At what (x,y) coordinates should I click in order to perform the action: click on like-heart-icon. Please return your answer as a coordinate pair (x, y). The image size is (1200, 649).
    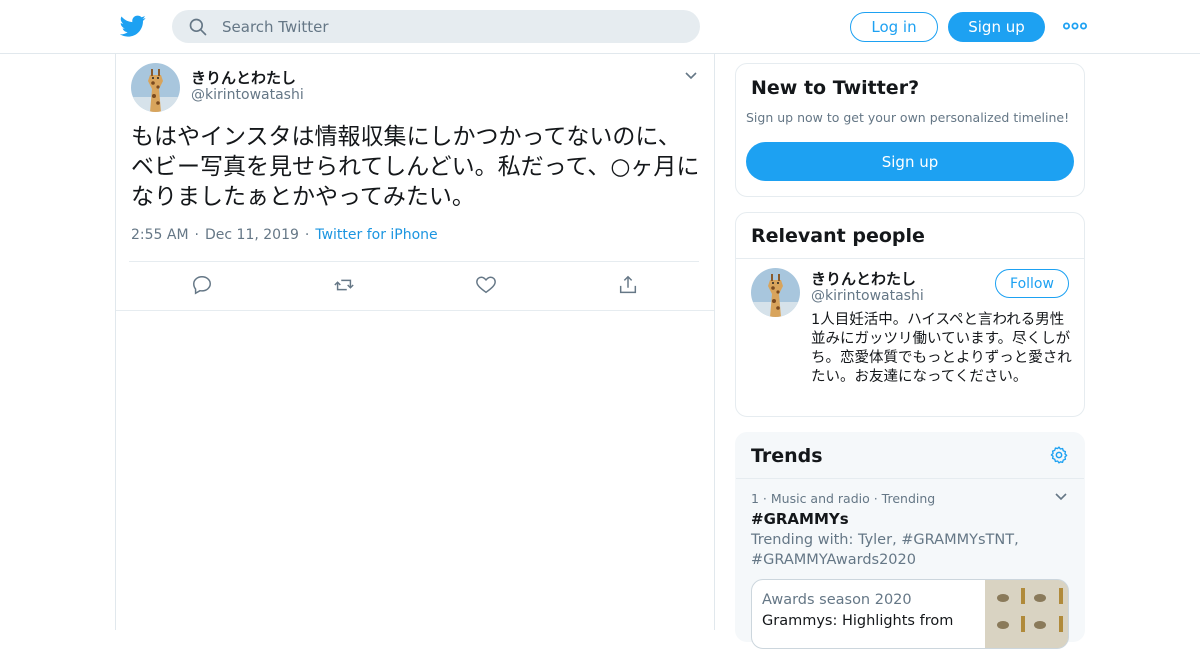
    Looking at the image, I should click on (486, 285).